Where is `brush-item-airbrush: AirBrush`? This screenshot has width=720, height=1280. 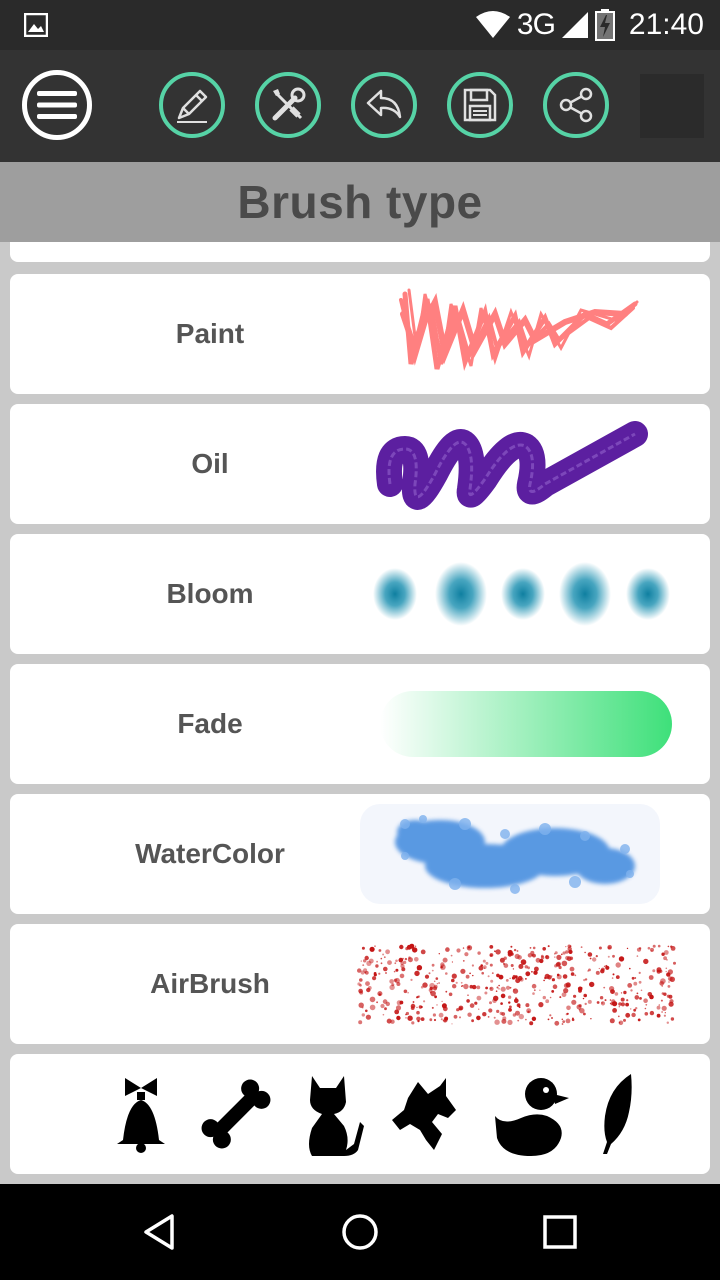
brush-item-airbrush: AirBrush is located at coordinates (360, 984).